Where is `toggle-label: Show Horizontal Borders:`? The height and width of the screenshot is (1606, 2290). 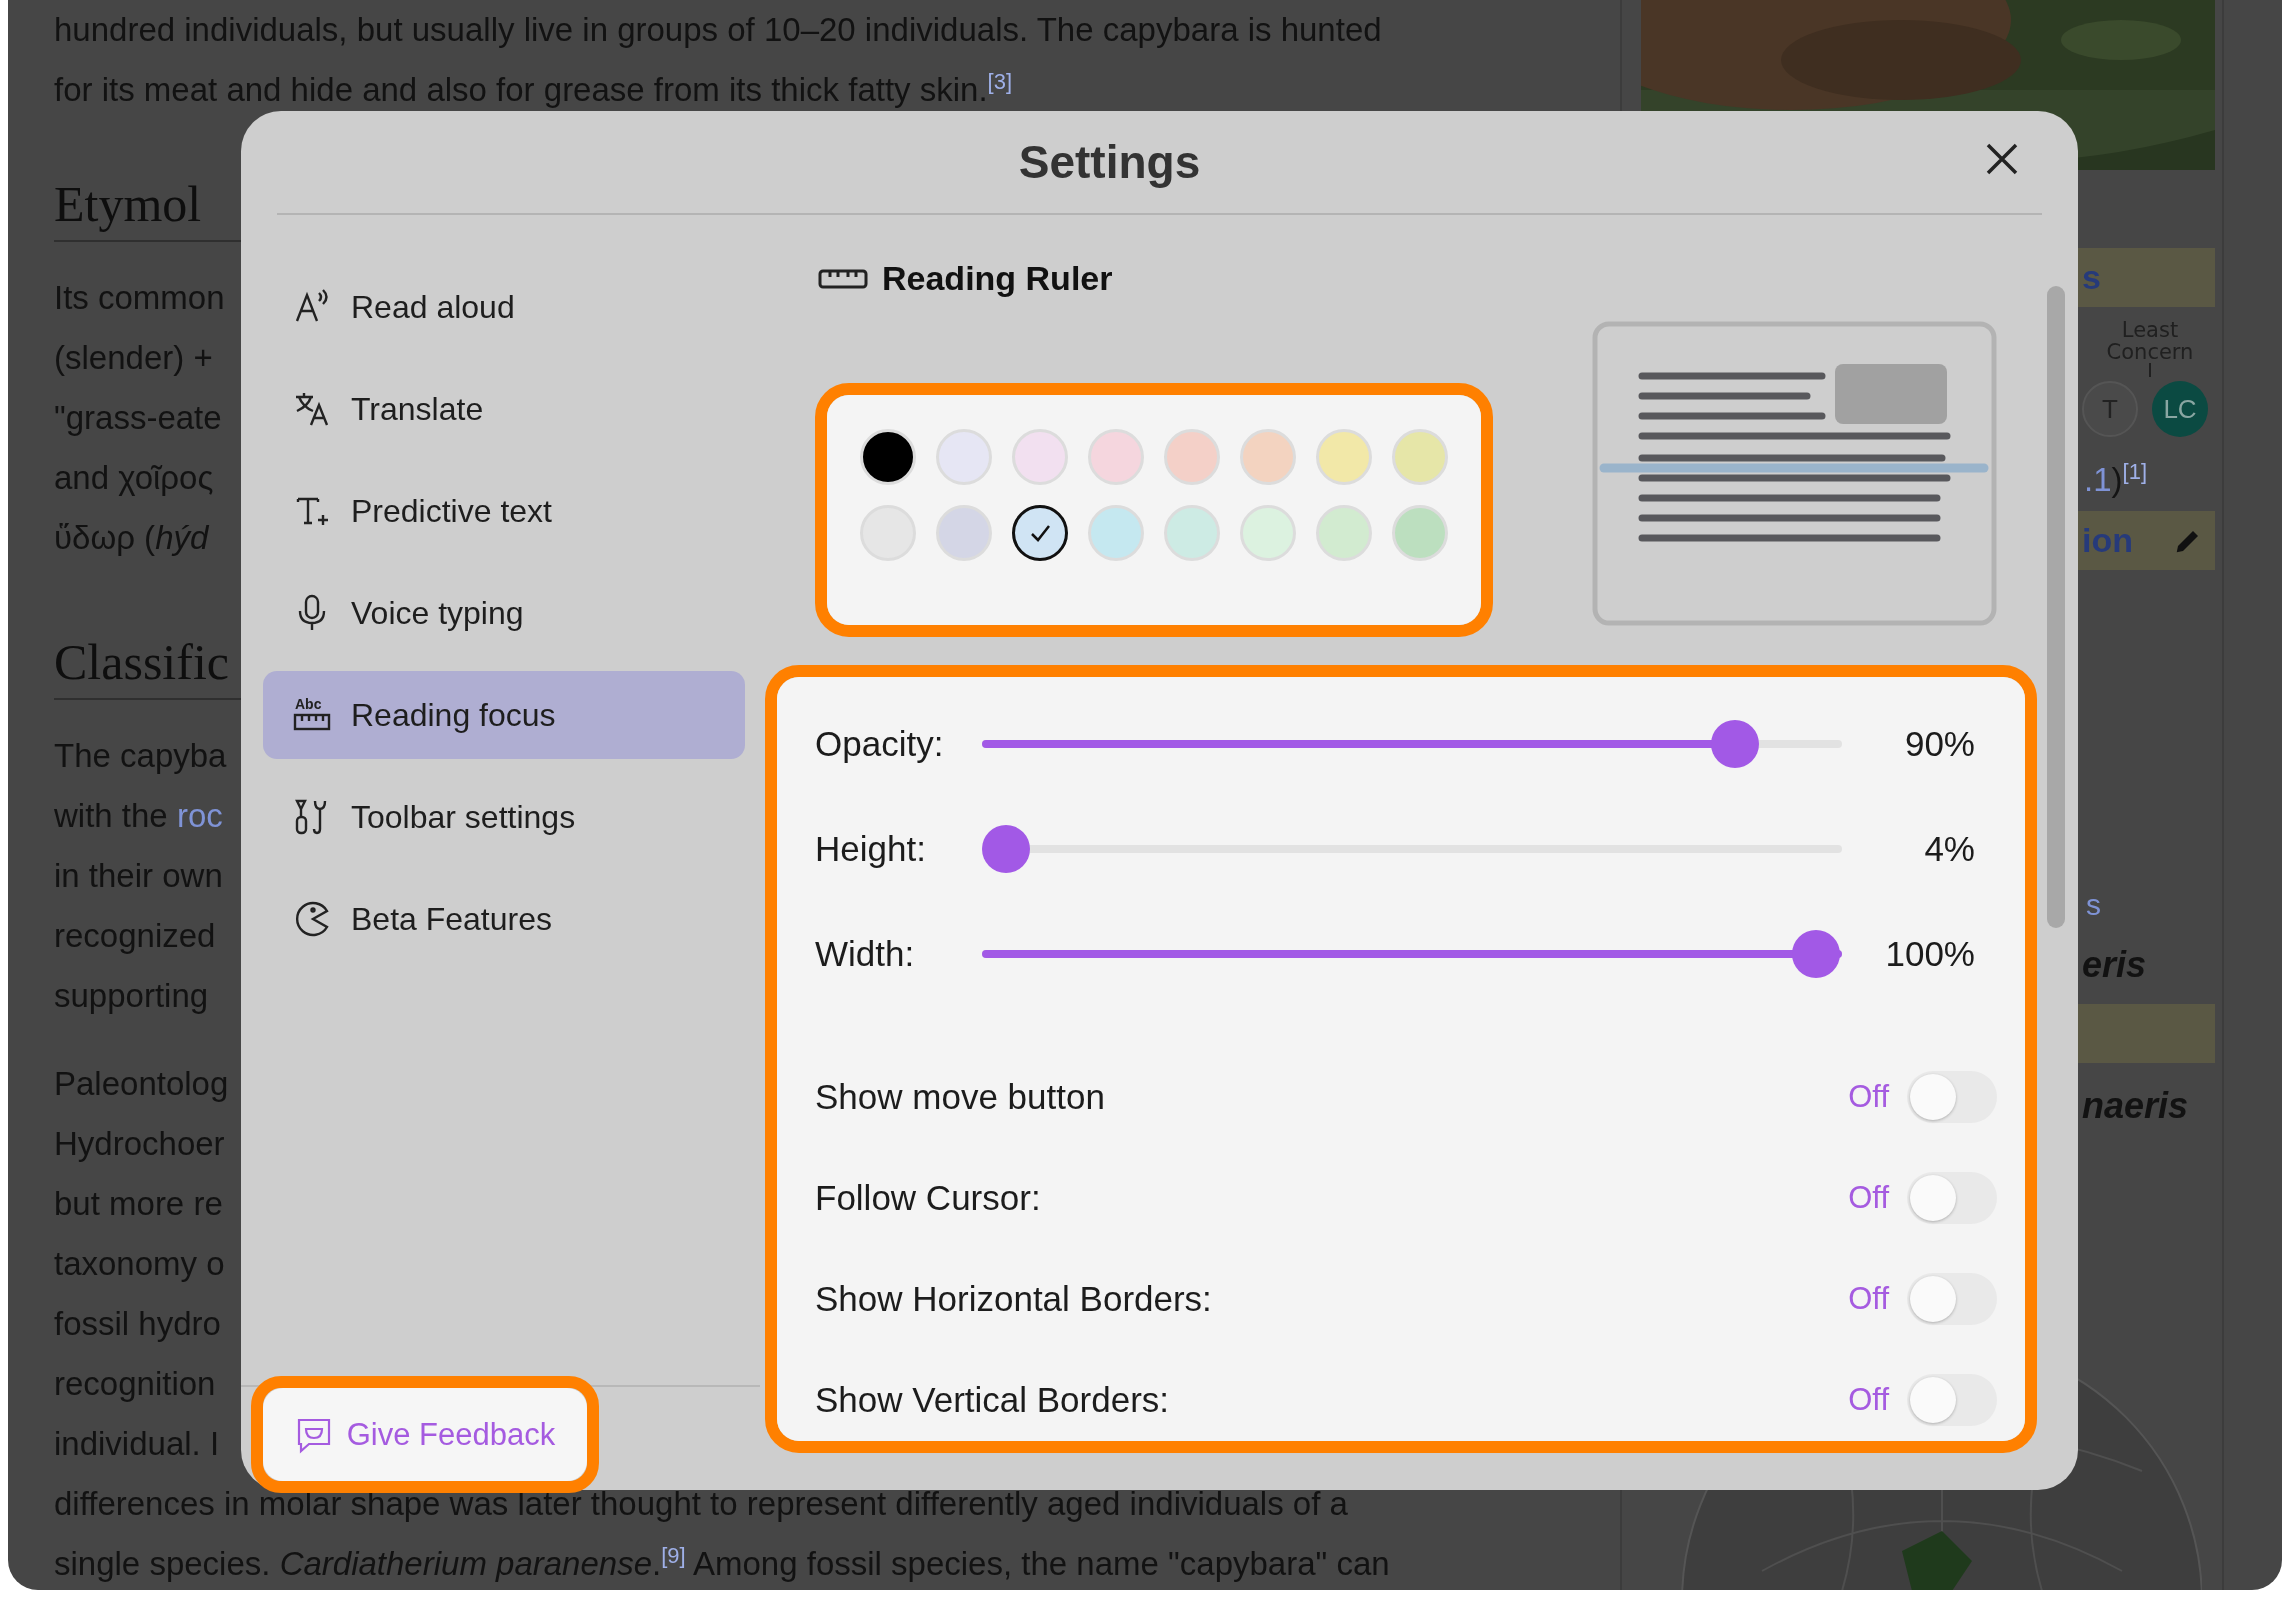
toggle-label: Show Horizontal Borders: is located at coordinates (1013, 1298).